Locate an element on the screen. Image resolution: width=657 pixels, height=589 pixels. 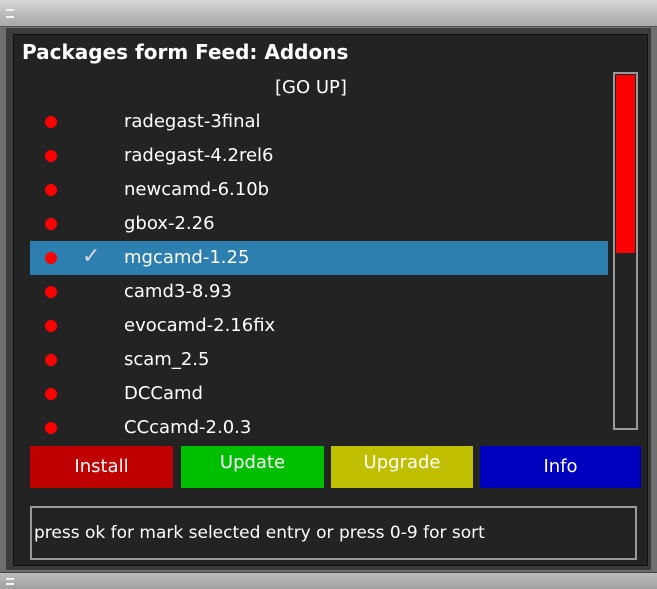
list-item: newcamd-6.10b is located at coordinates (319, 190).